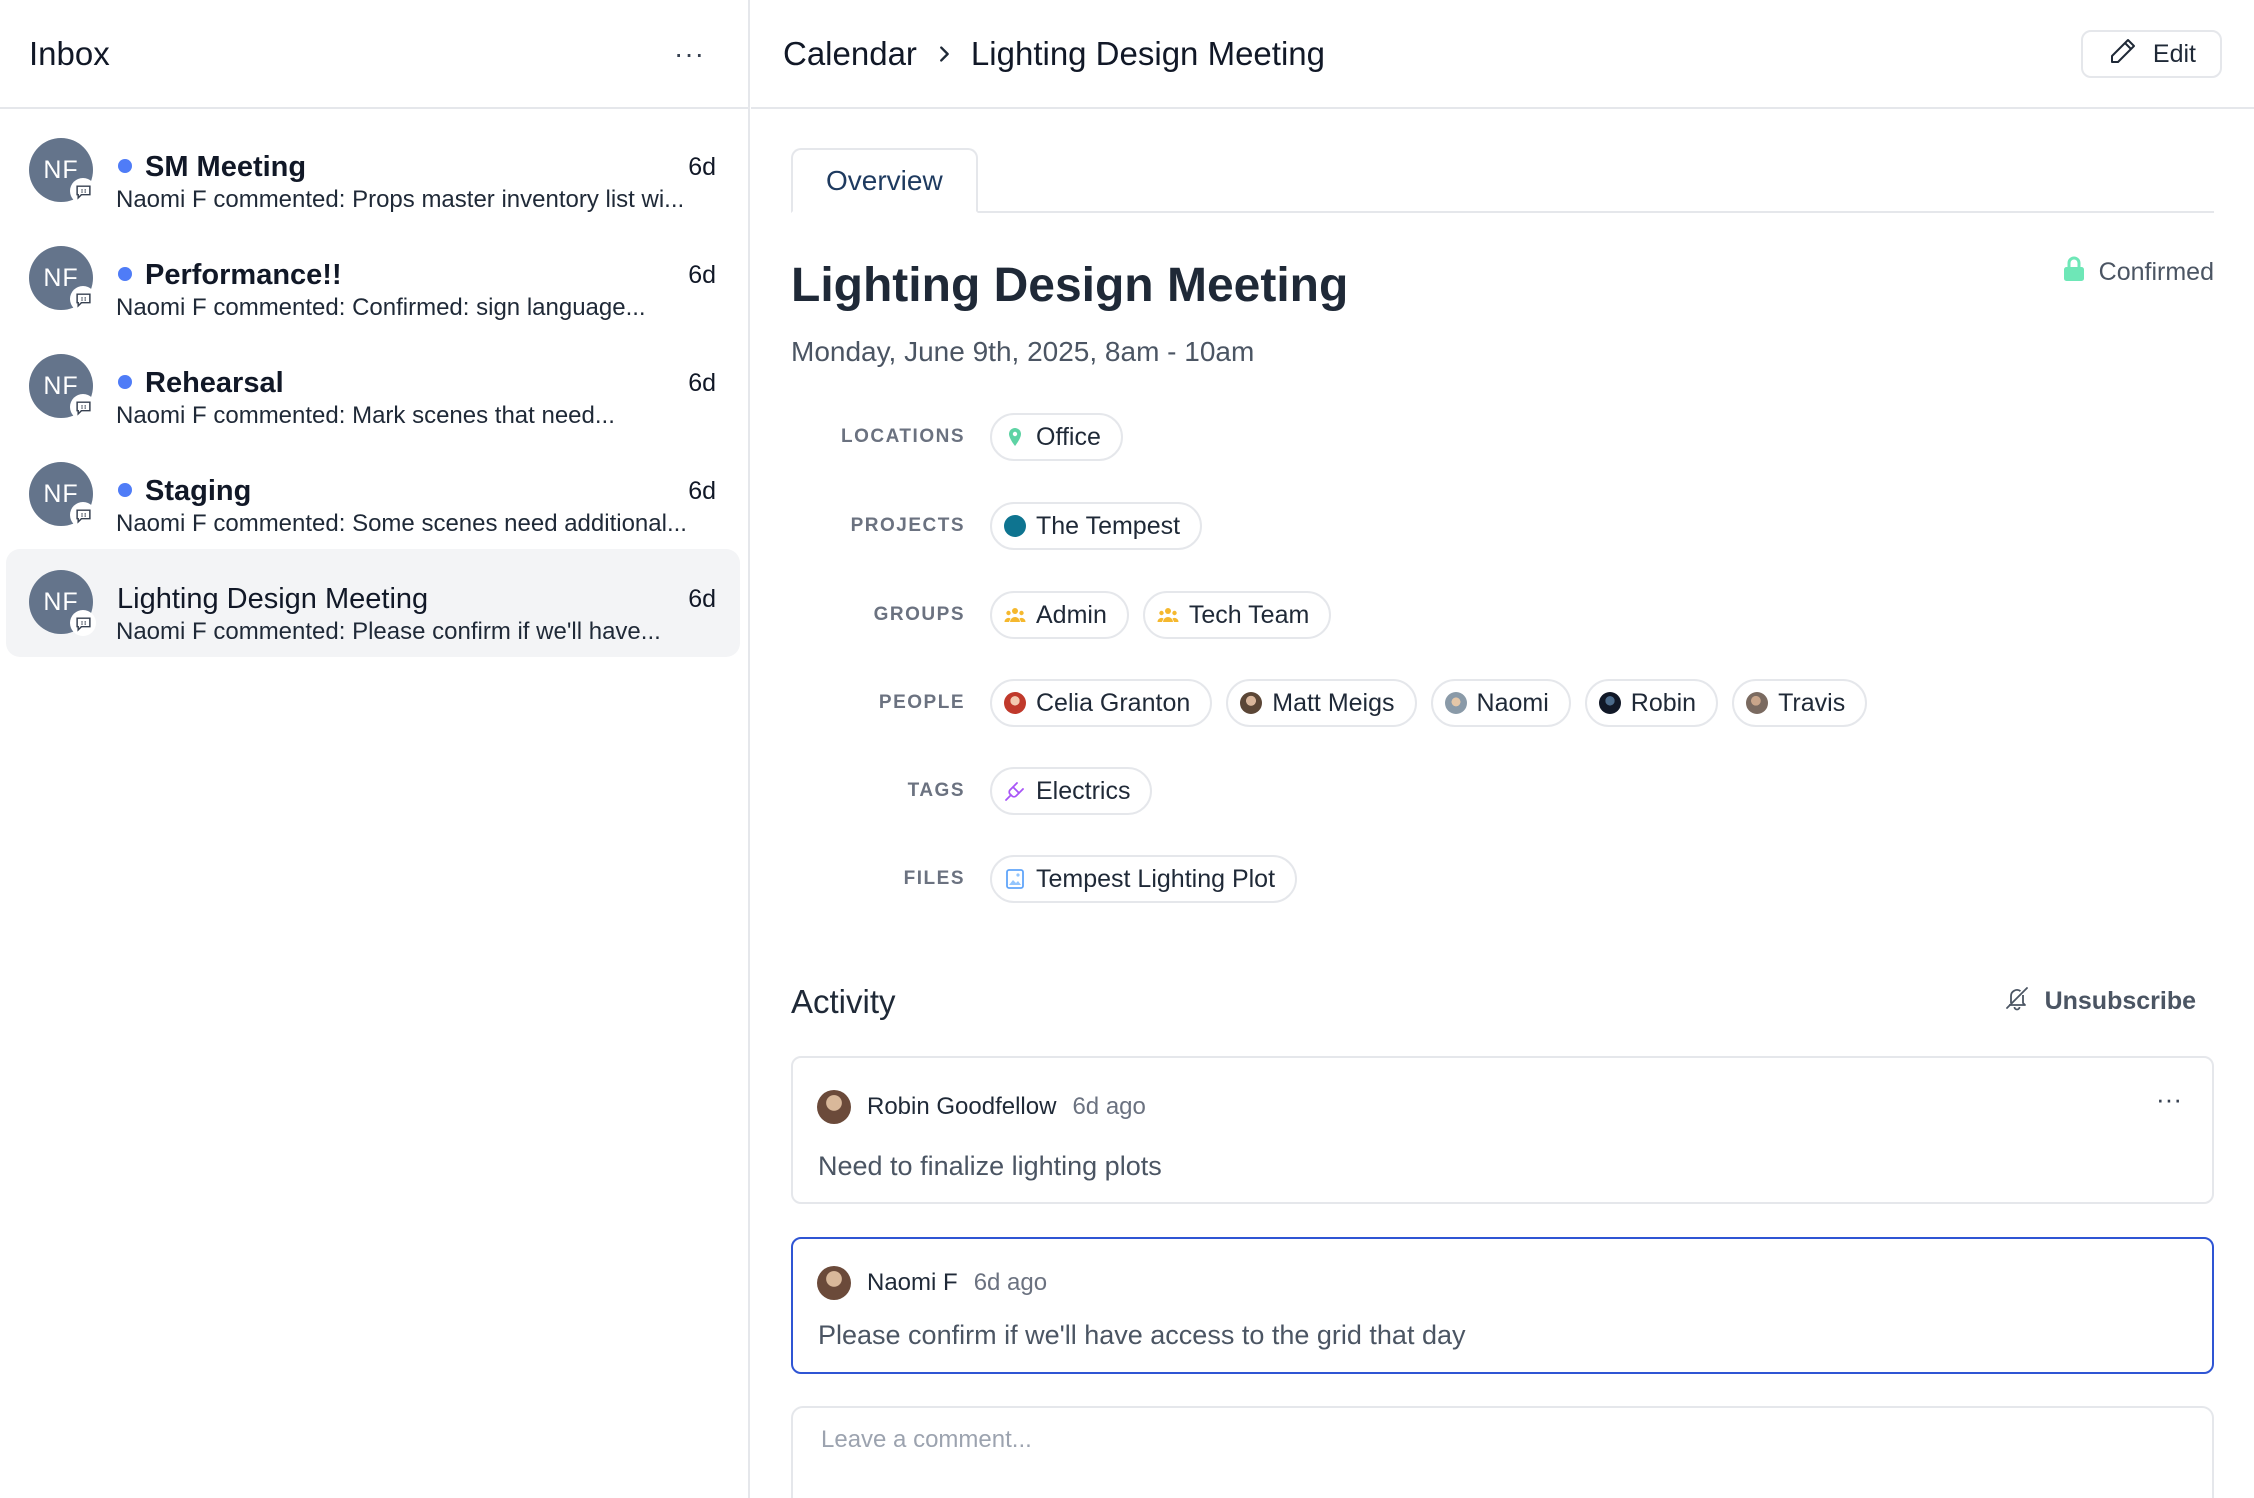 This screenshot has height=1498, width=2254. What do you see at coordinates (1068, 436) in the screenshot?
I see `chip-label: Office` at bounding box center [1068, 436].